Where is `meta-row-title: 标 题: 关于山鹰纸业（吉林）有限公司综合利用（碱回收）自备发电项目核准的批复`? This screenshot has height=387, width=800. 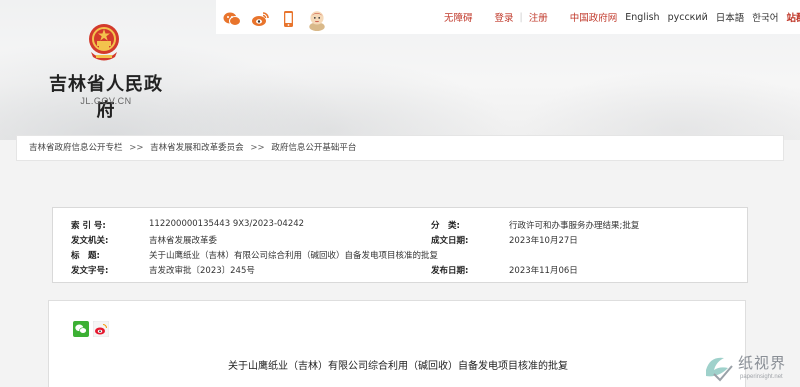
meta-row-title: 标 题: 关于山鹰纸业（吉林）有限公司综合利用（碱回收）自备发电项目核准的批复 is located at coordinates (400, 256).